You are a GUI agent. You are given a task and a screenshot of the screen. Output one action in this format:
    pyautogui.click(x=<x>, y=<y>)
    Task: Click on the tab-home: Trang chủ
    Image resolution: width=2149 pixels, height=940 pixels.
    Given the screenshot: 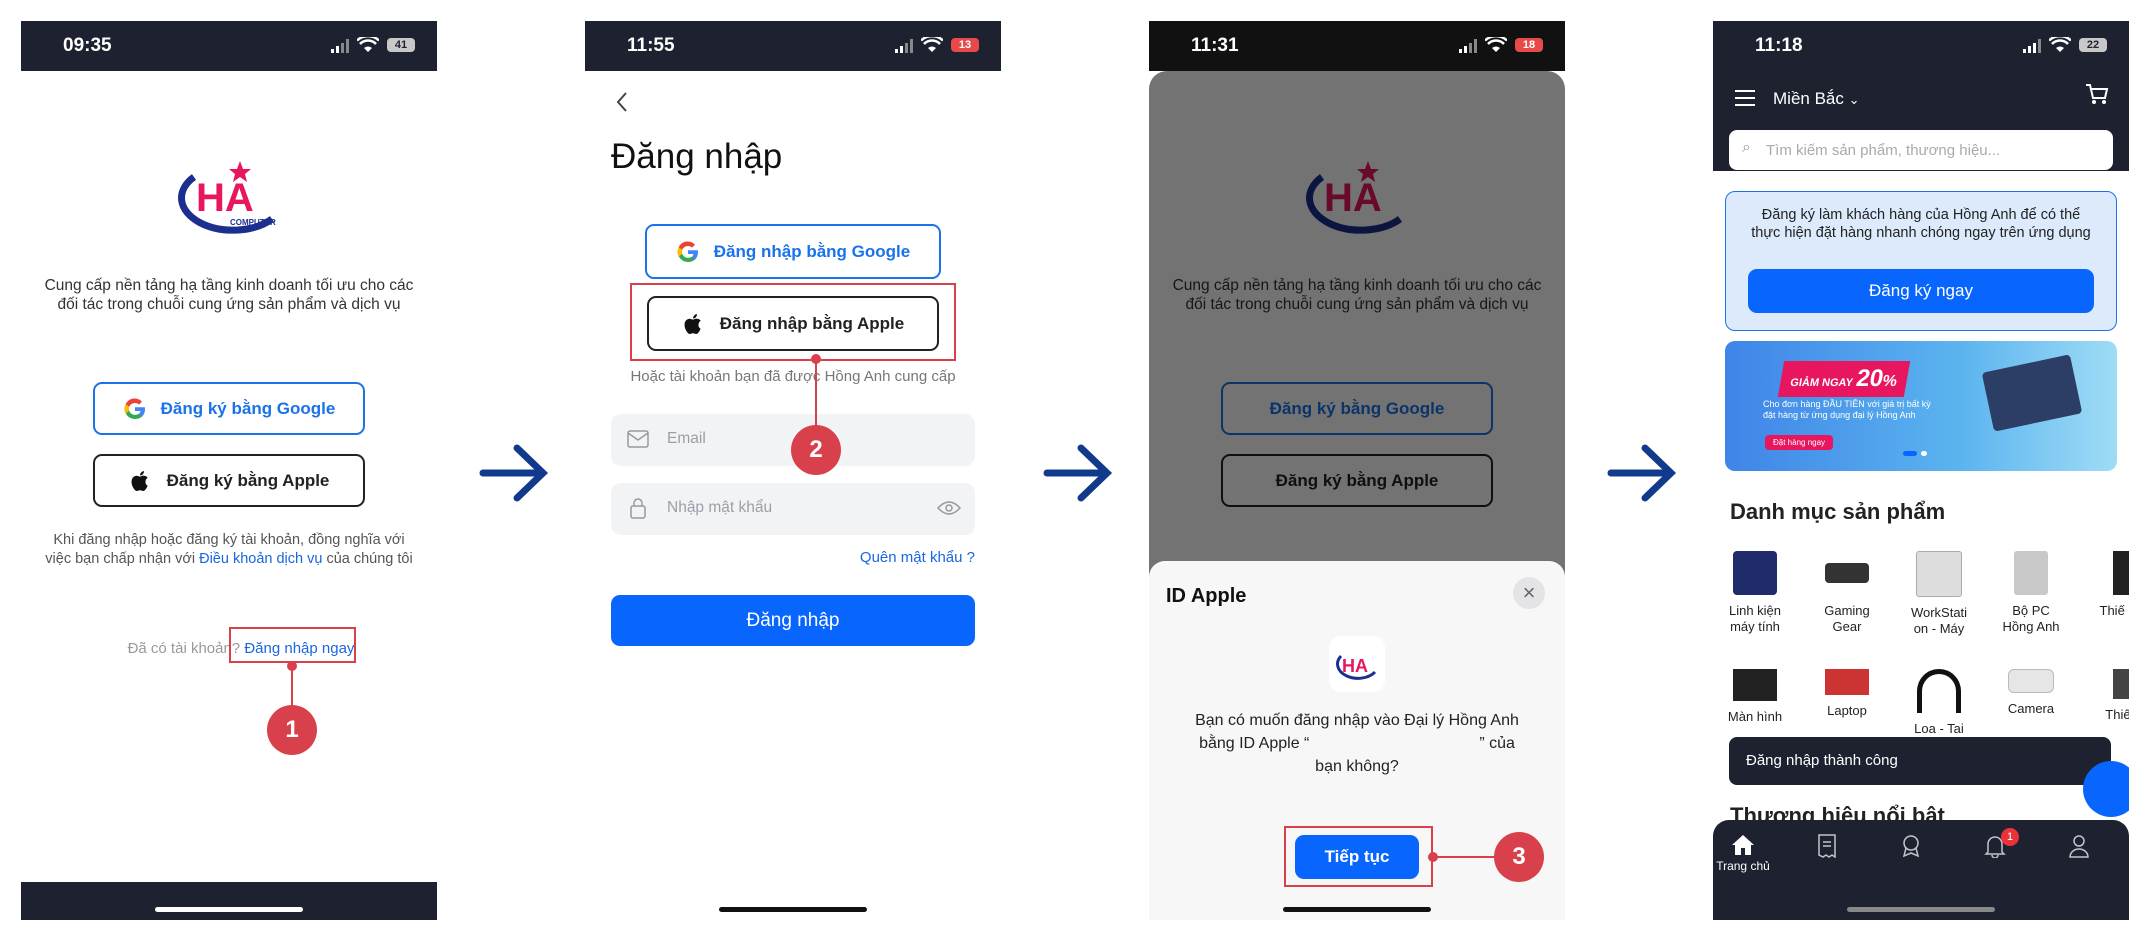 What is the action you would take?
    pyautogui.click(x=1743, y=853)
    